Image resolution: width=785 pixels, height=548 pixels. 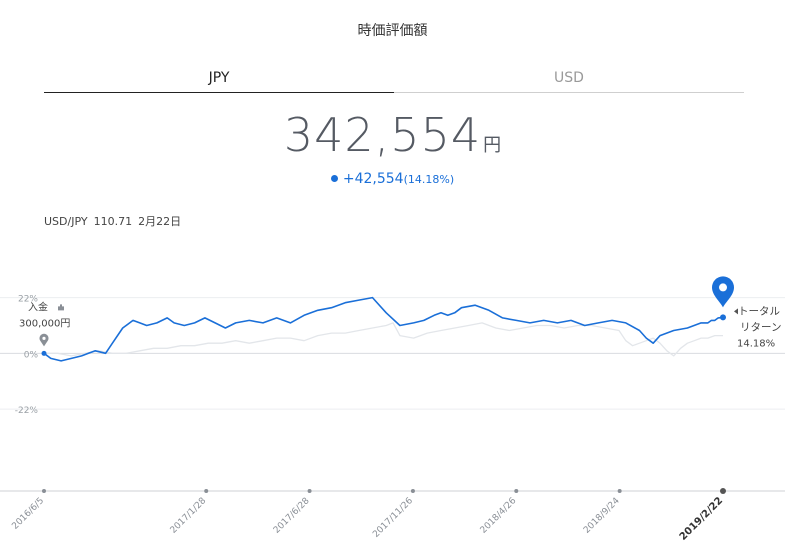 What do you see at coordinates (44, 353) in the screenshot?
I see `start-point` at bounding box center [44, 353].